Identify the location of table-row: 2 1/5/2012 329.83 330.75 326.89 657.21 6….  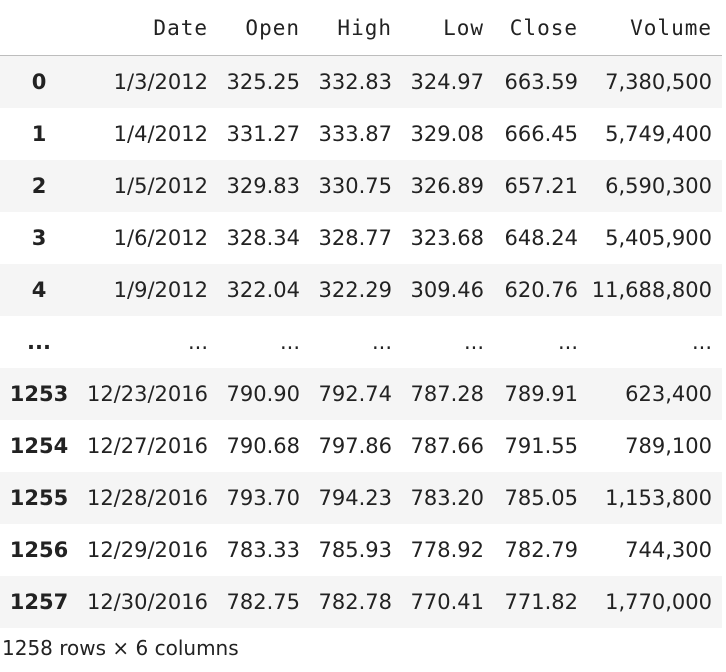
(361, 186).